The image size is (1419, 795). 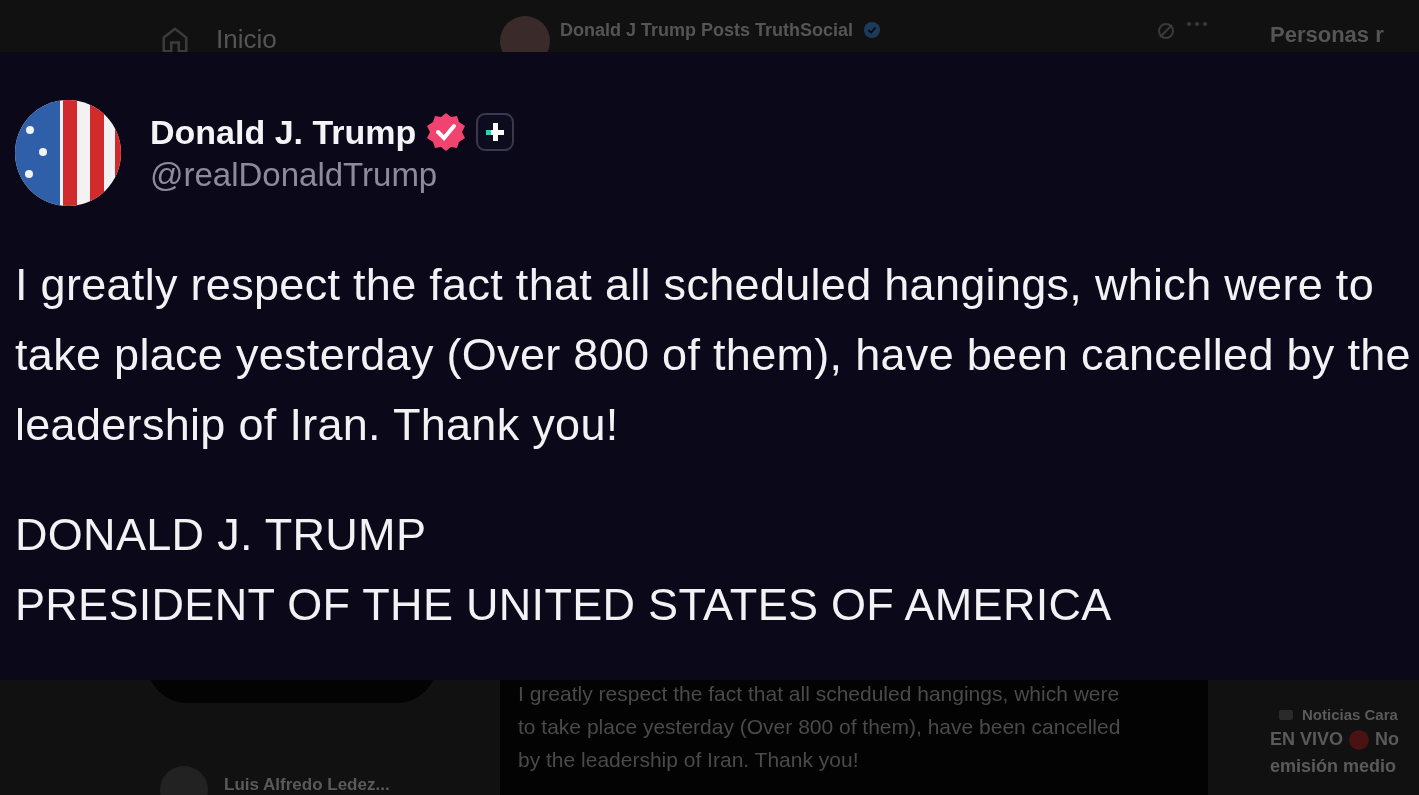 I want to click on signature-line: DONALD J. TRUMP, so click(x=221, y=535).